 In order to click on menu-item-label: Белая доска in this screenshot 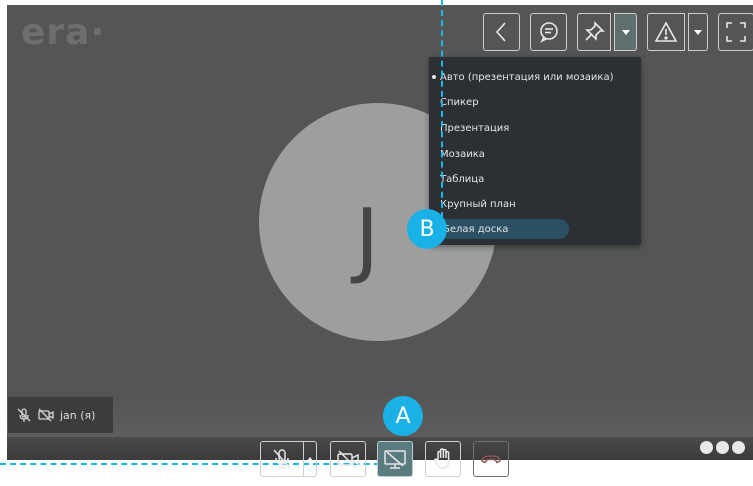, I will do `click(476, 229)`.